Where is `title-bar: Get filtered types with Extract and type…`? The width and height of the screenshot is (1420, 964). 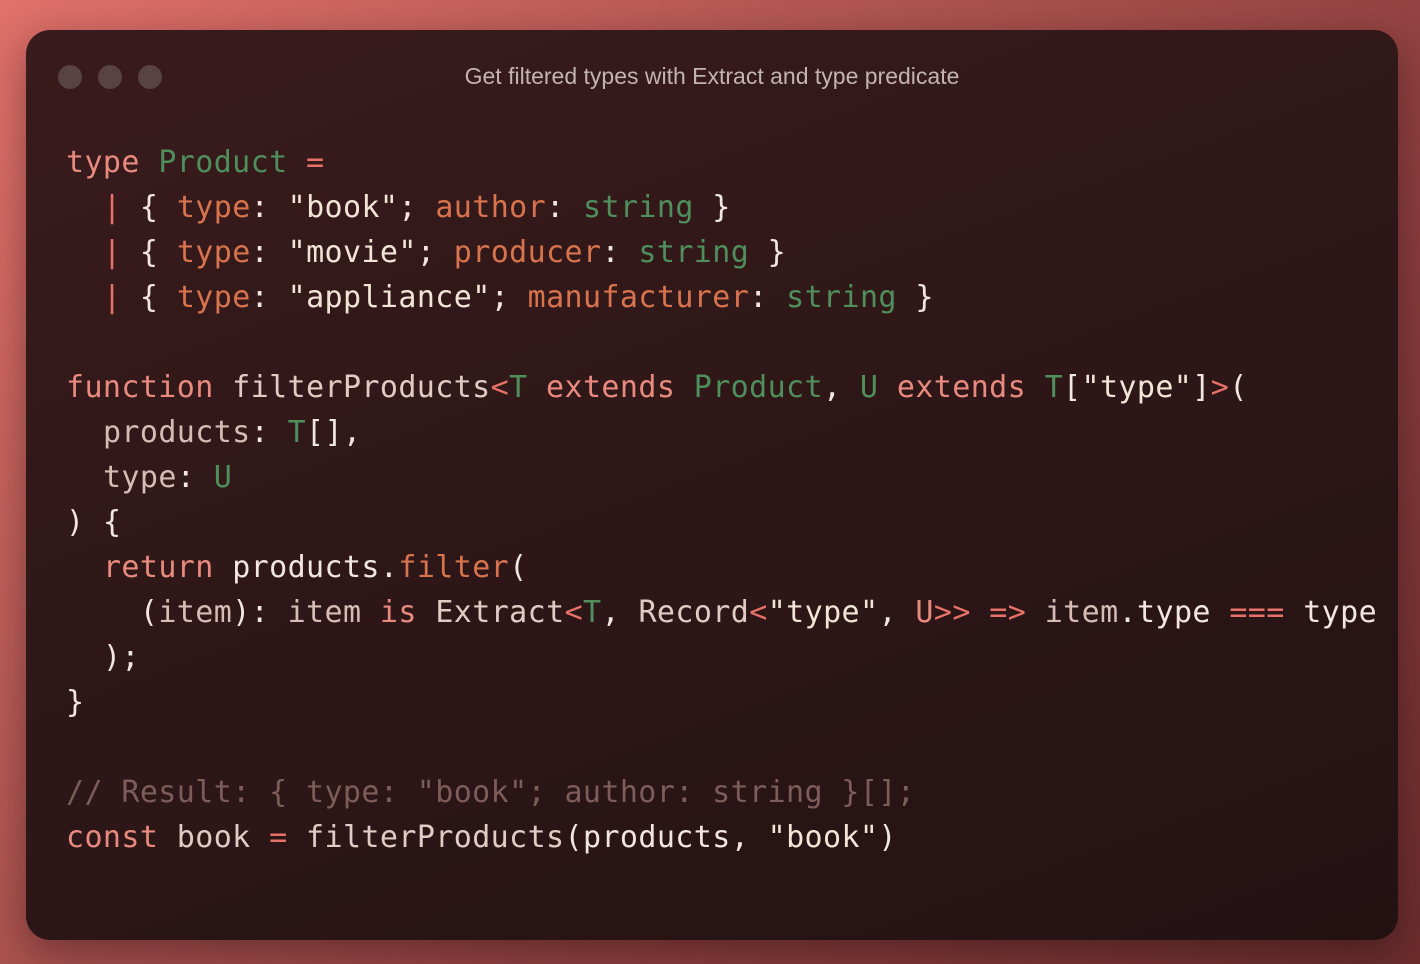
title-bar: Get filtered types with Extract and type… is located at coordinates (712, 78).